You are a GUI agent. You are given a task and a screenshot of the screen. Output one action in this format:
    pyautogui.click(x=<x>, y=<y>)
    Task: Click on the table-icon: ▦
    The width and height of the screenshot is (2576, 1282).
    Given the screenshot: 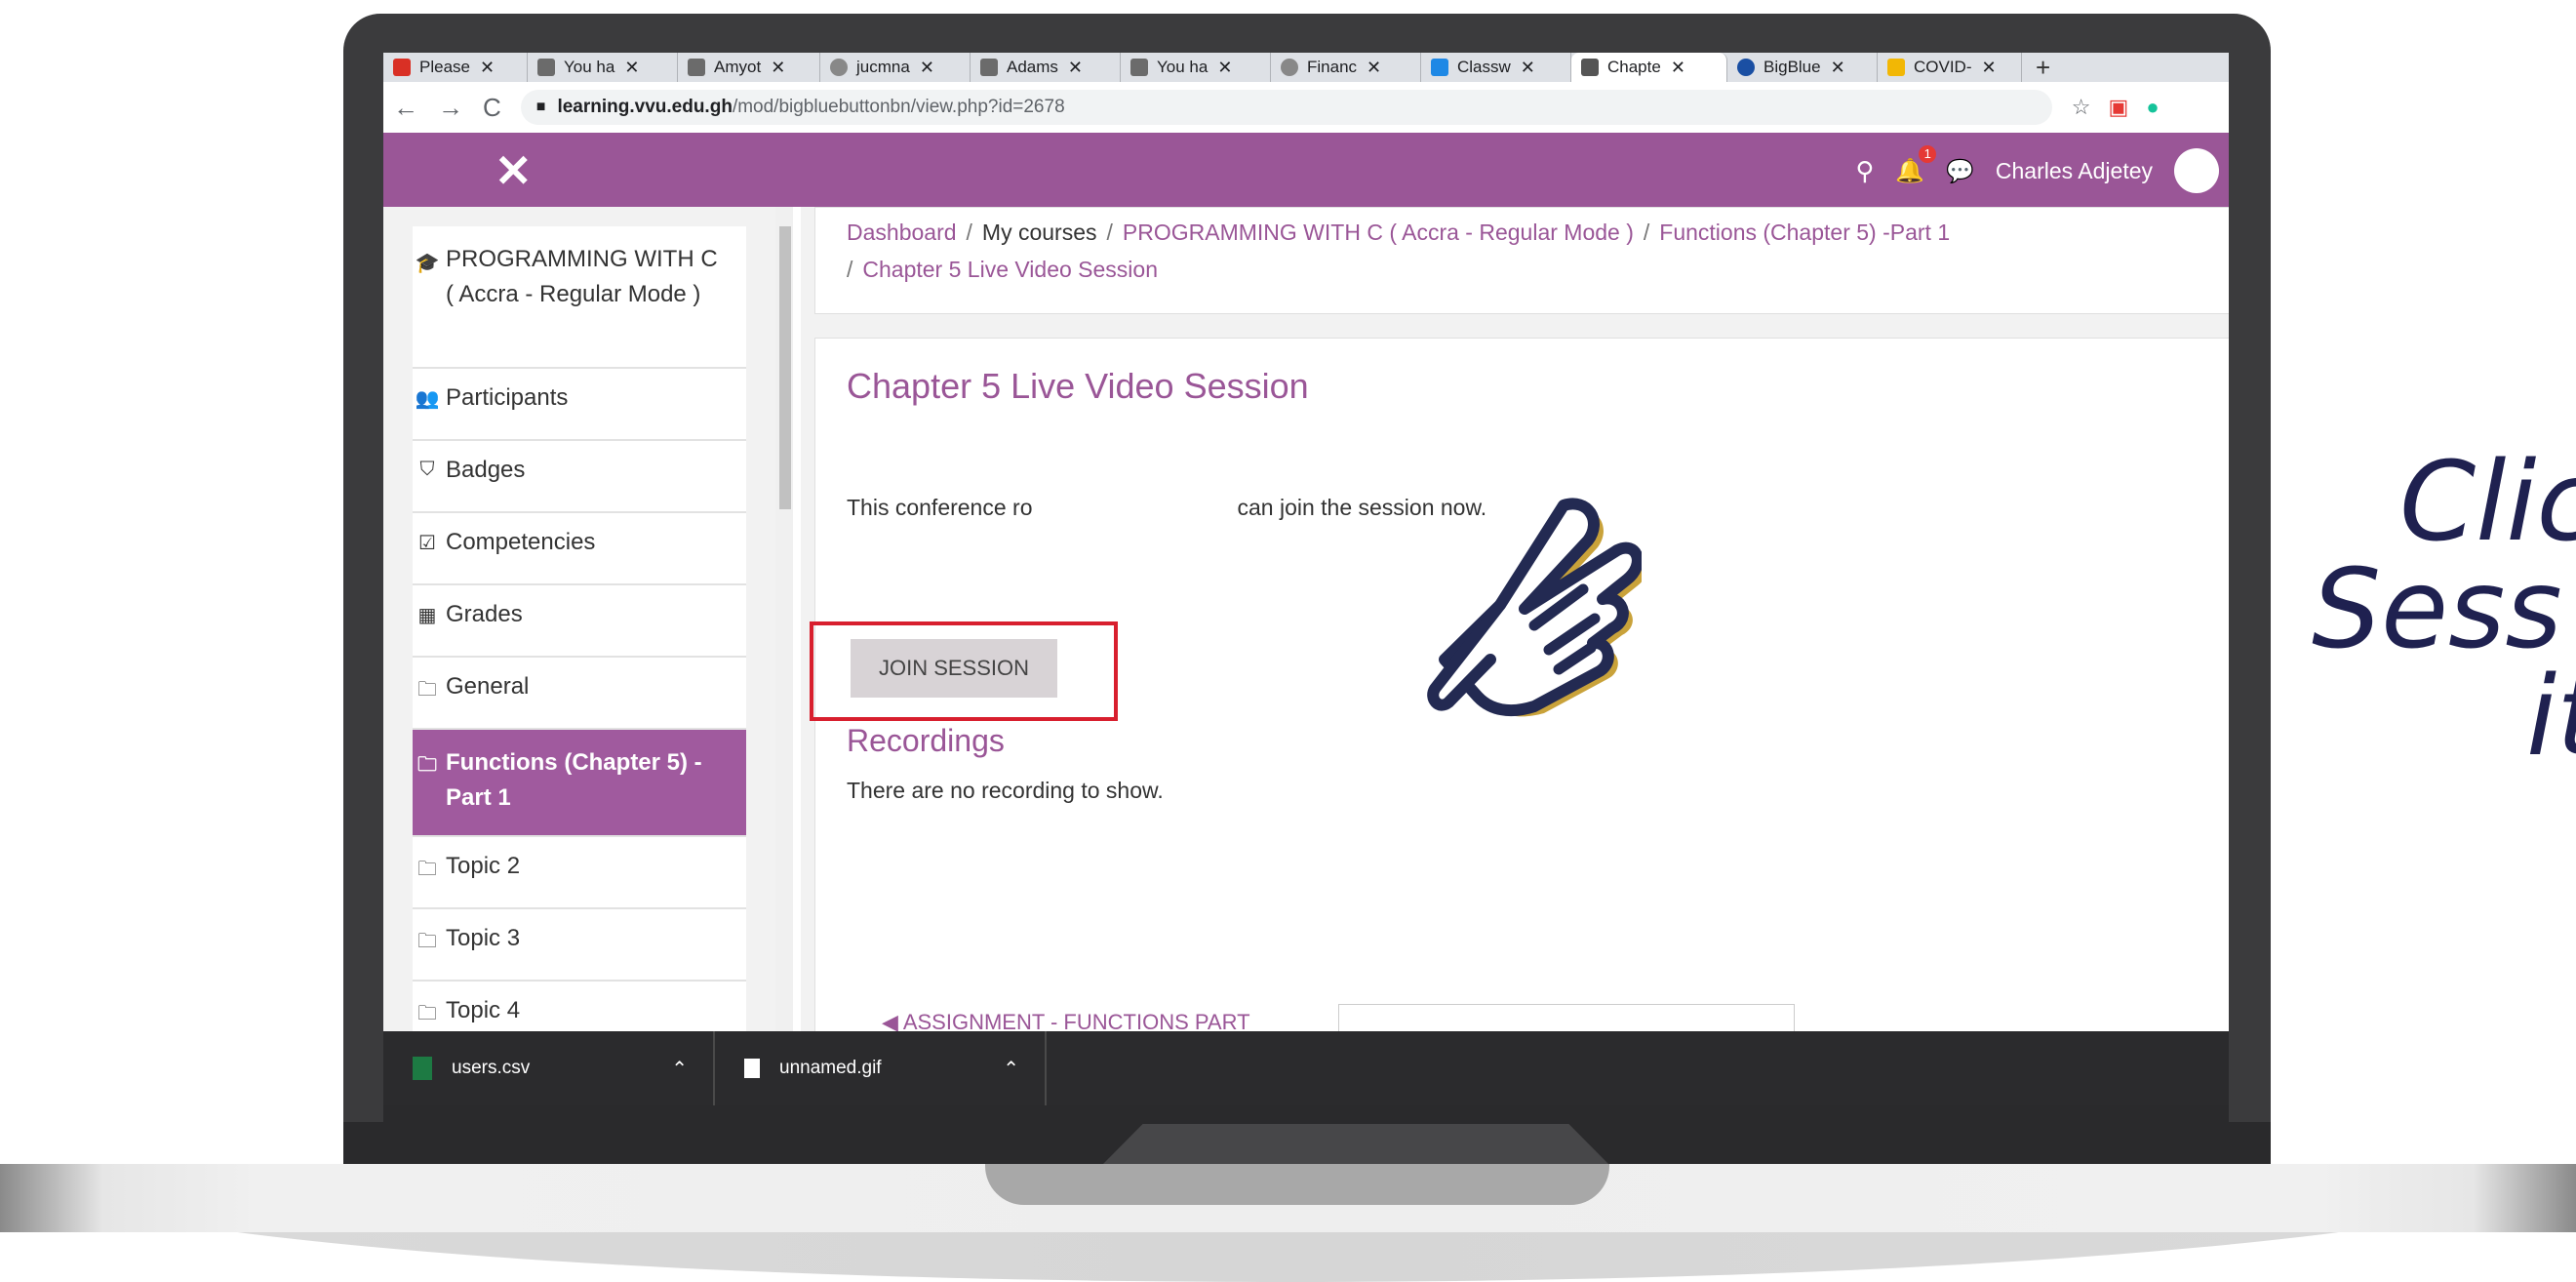 What is the action you would take?
    pyautogui.click(x=427, y=615)
    